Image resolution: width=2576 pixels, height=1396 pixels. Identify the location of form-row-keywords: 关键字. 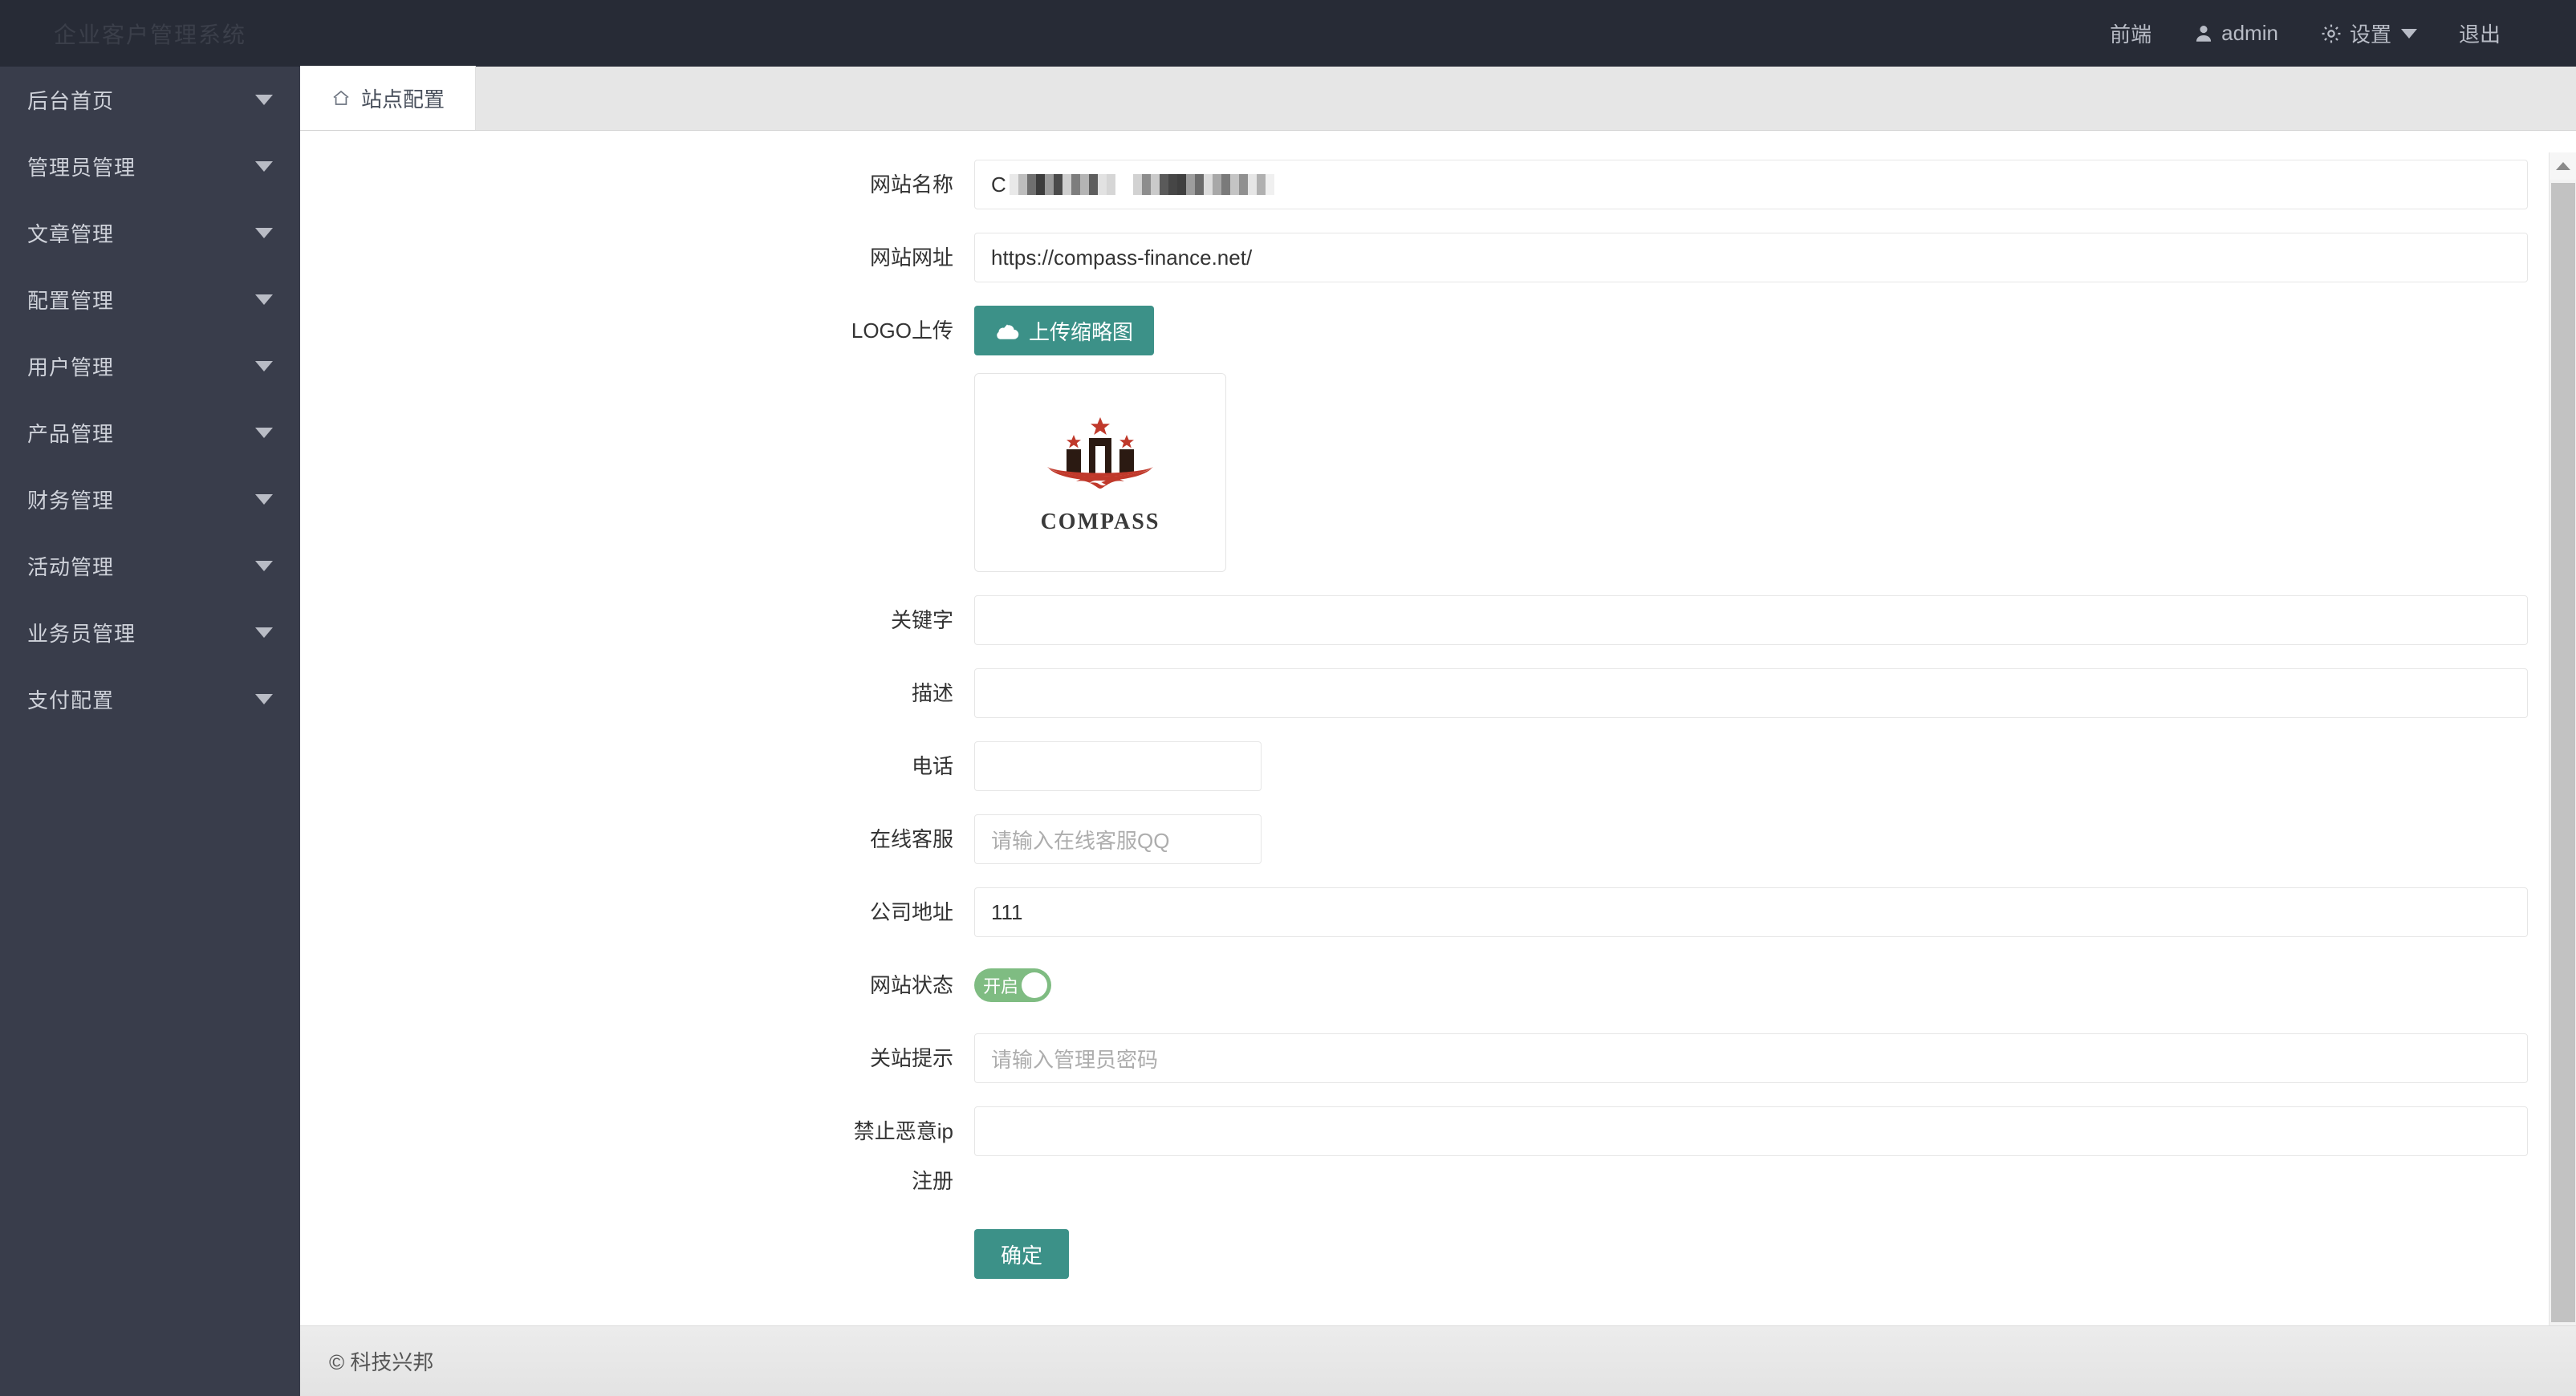
(1438, 620).